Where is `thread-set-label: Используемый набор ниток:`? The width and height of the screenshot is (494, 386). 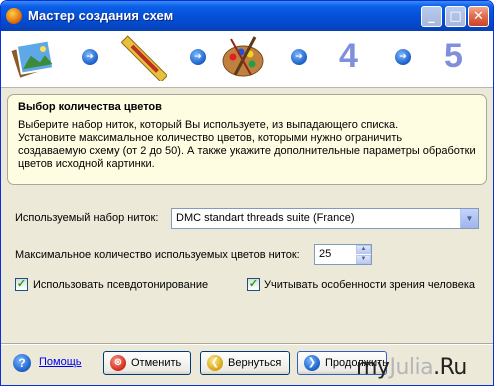
thread-set-label: Используемый набор ниток: is located at coordinates (87, 218).